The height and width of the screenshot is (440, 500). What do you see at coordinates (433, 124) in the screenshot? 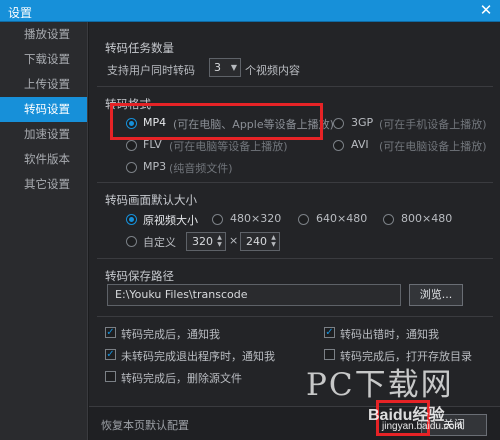
I see `format-note-3gp: (可在手机设备上播放)` at bounding box center [433, 124].